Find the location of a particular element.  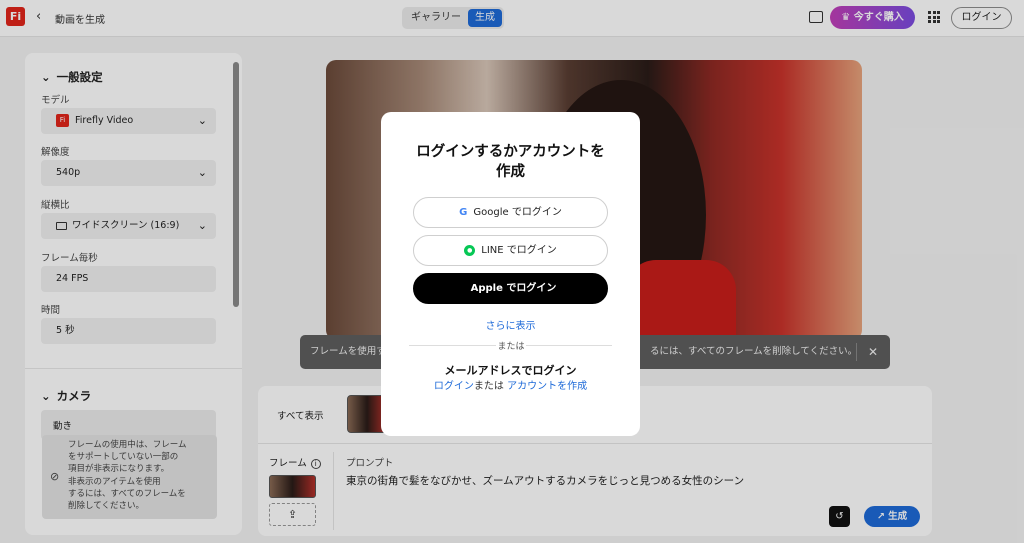

line-icon: ● is located at coordinates (470, 250).